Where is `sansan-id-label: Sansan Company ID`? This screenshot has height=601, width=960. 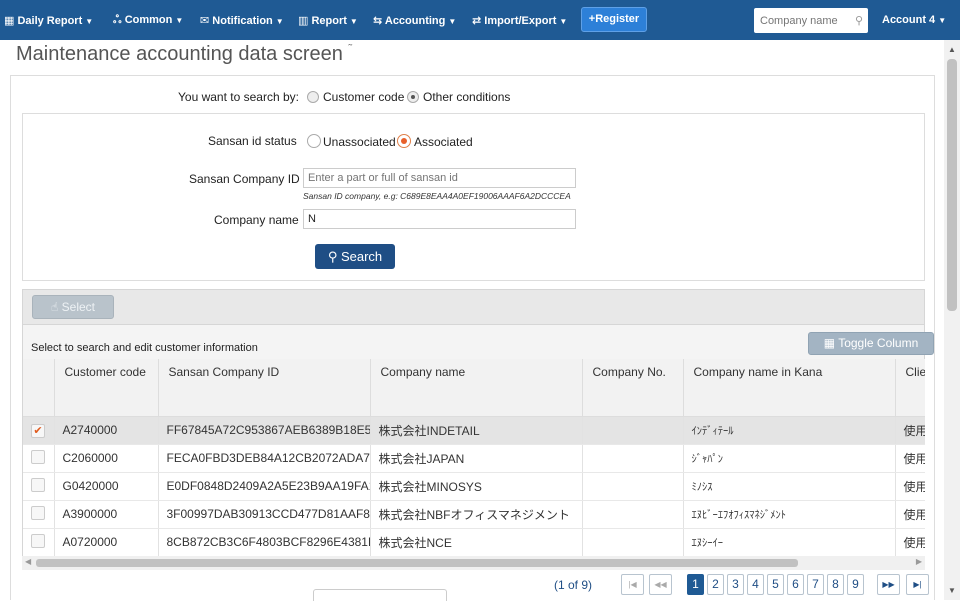 sansan-id-label: Sansan Company ID is located at coordinates (244, 179).